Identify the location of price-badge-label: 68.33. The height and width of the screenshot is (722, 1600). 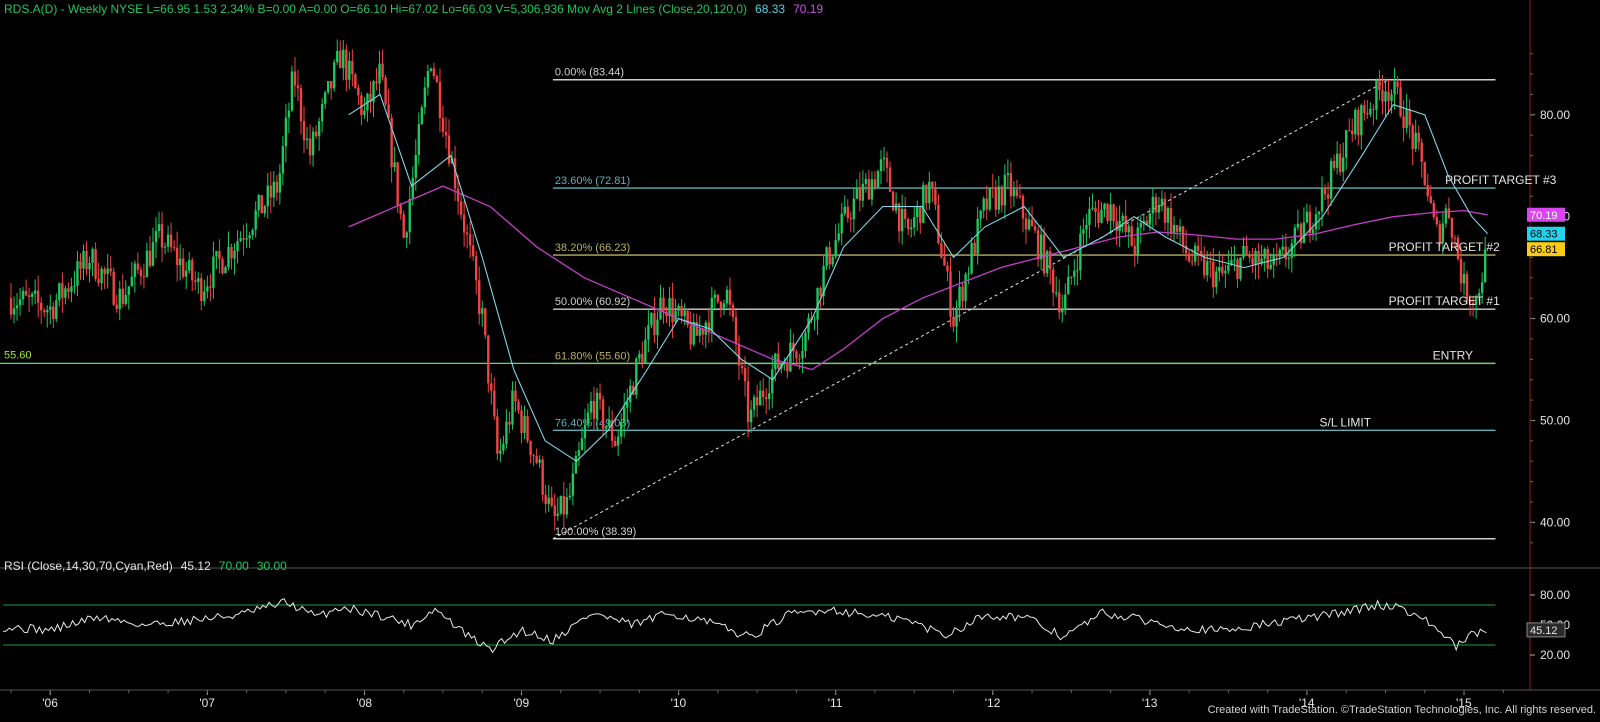
(1544, 235).